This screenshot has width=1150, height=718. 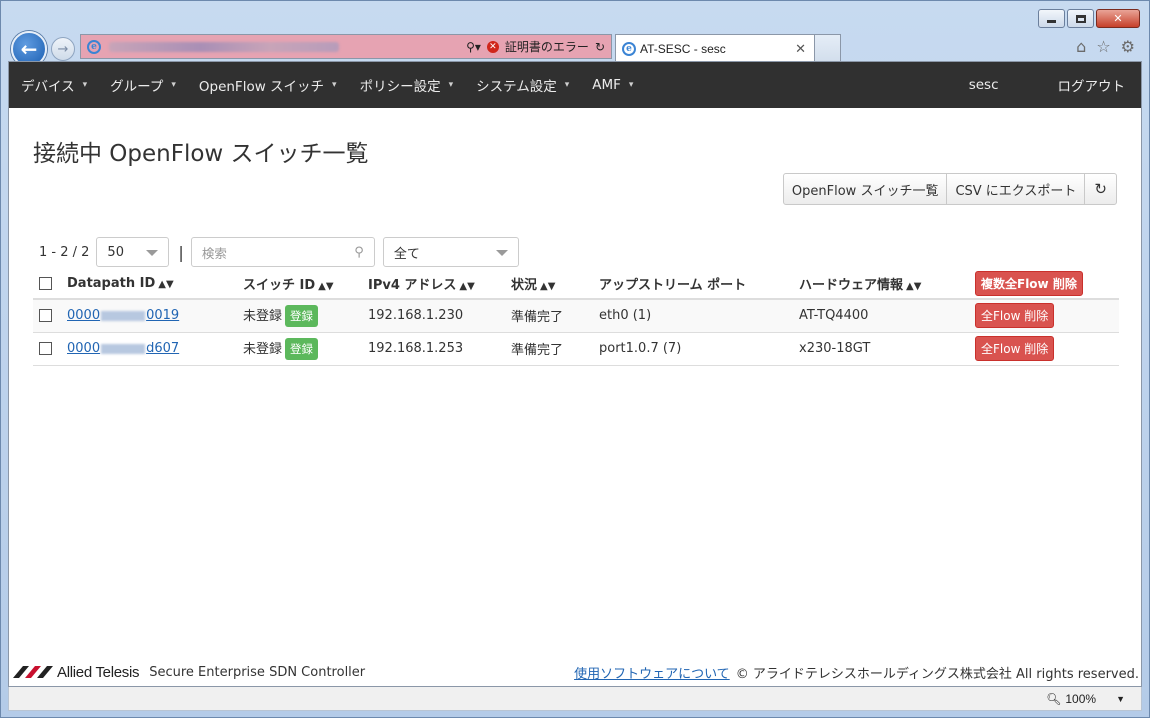 What do you see at coordinates (48, 87) in the screenshot?
I see `nav-label: デバイス` at bounding box center [48, 87].